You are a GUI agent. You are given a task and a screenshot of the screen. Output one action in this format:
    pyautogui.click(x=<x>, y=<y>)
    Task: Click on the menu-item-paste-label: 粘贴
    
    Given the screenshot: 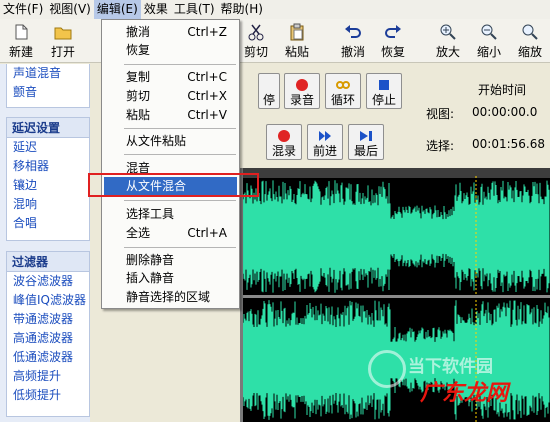 What is the action you would take?
    pyautogui.click(x=138, y=115)
    